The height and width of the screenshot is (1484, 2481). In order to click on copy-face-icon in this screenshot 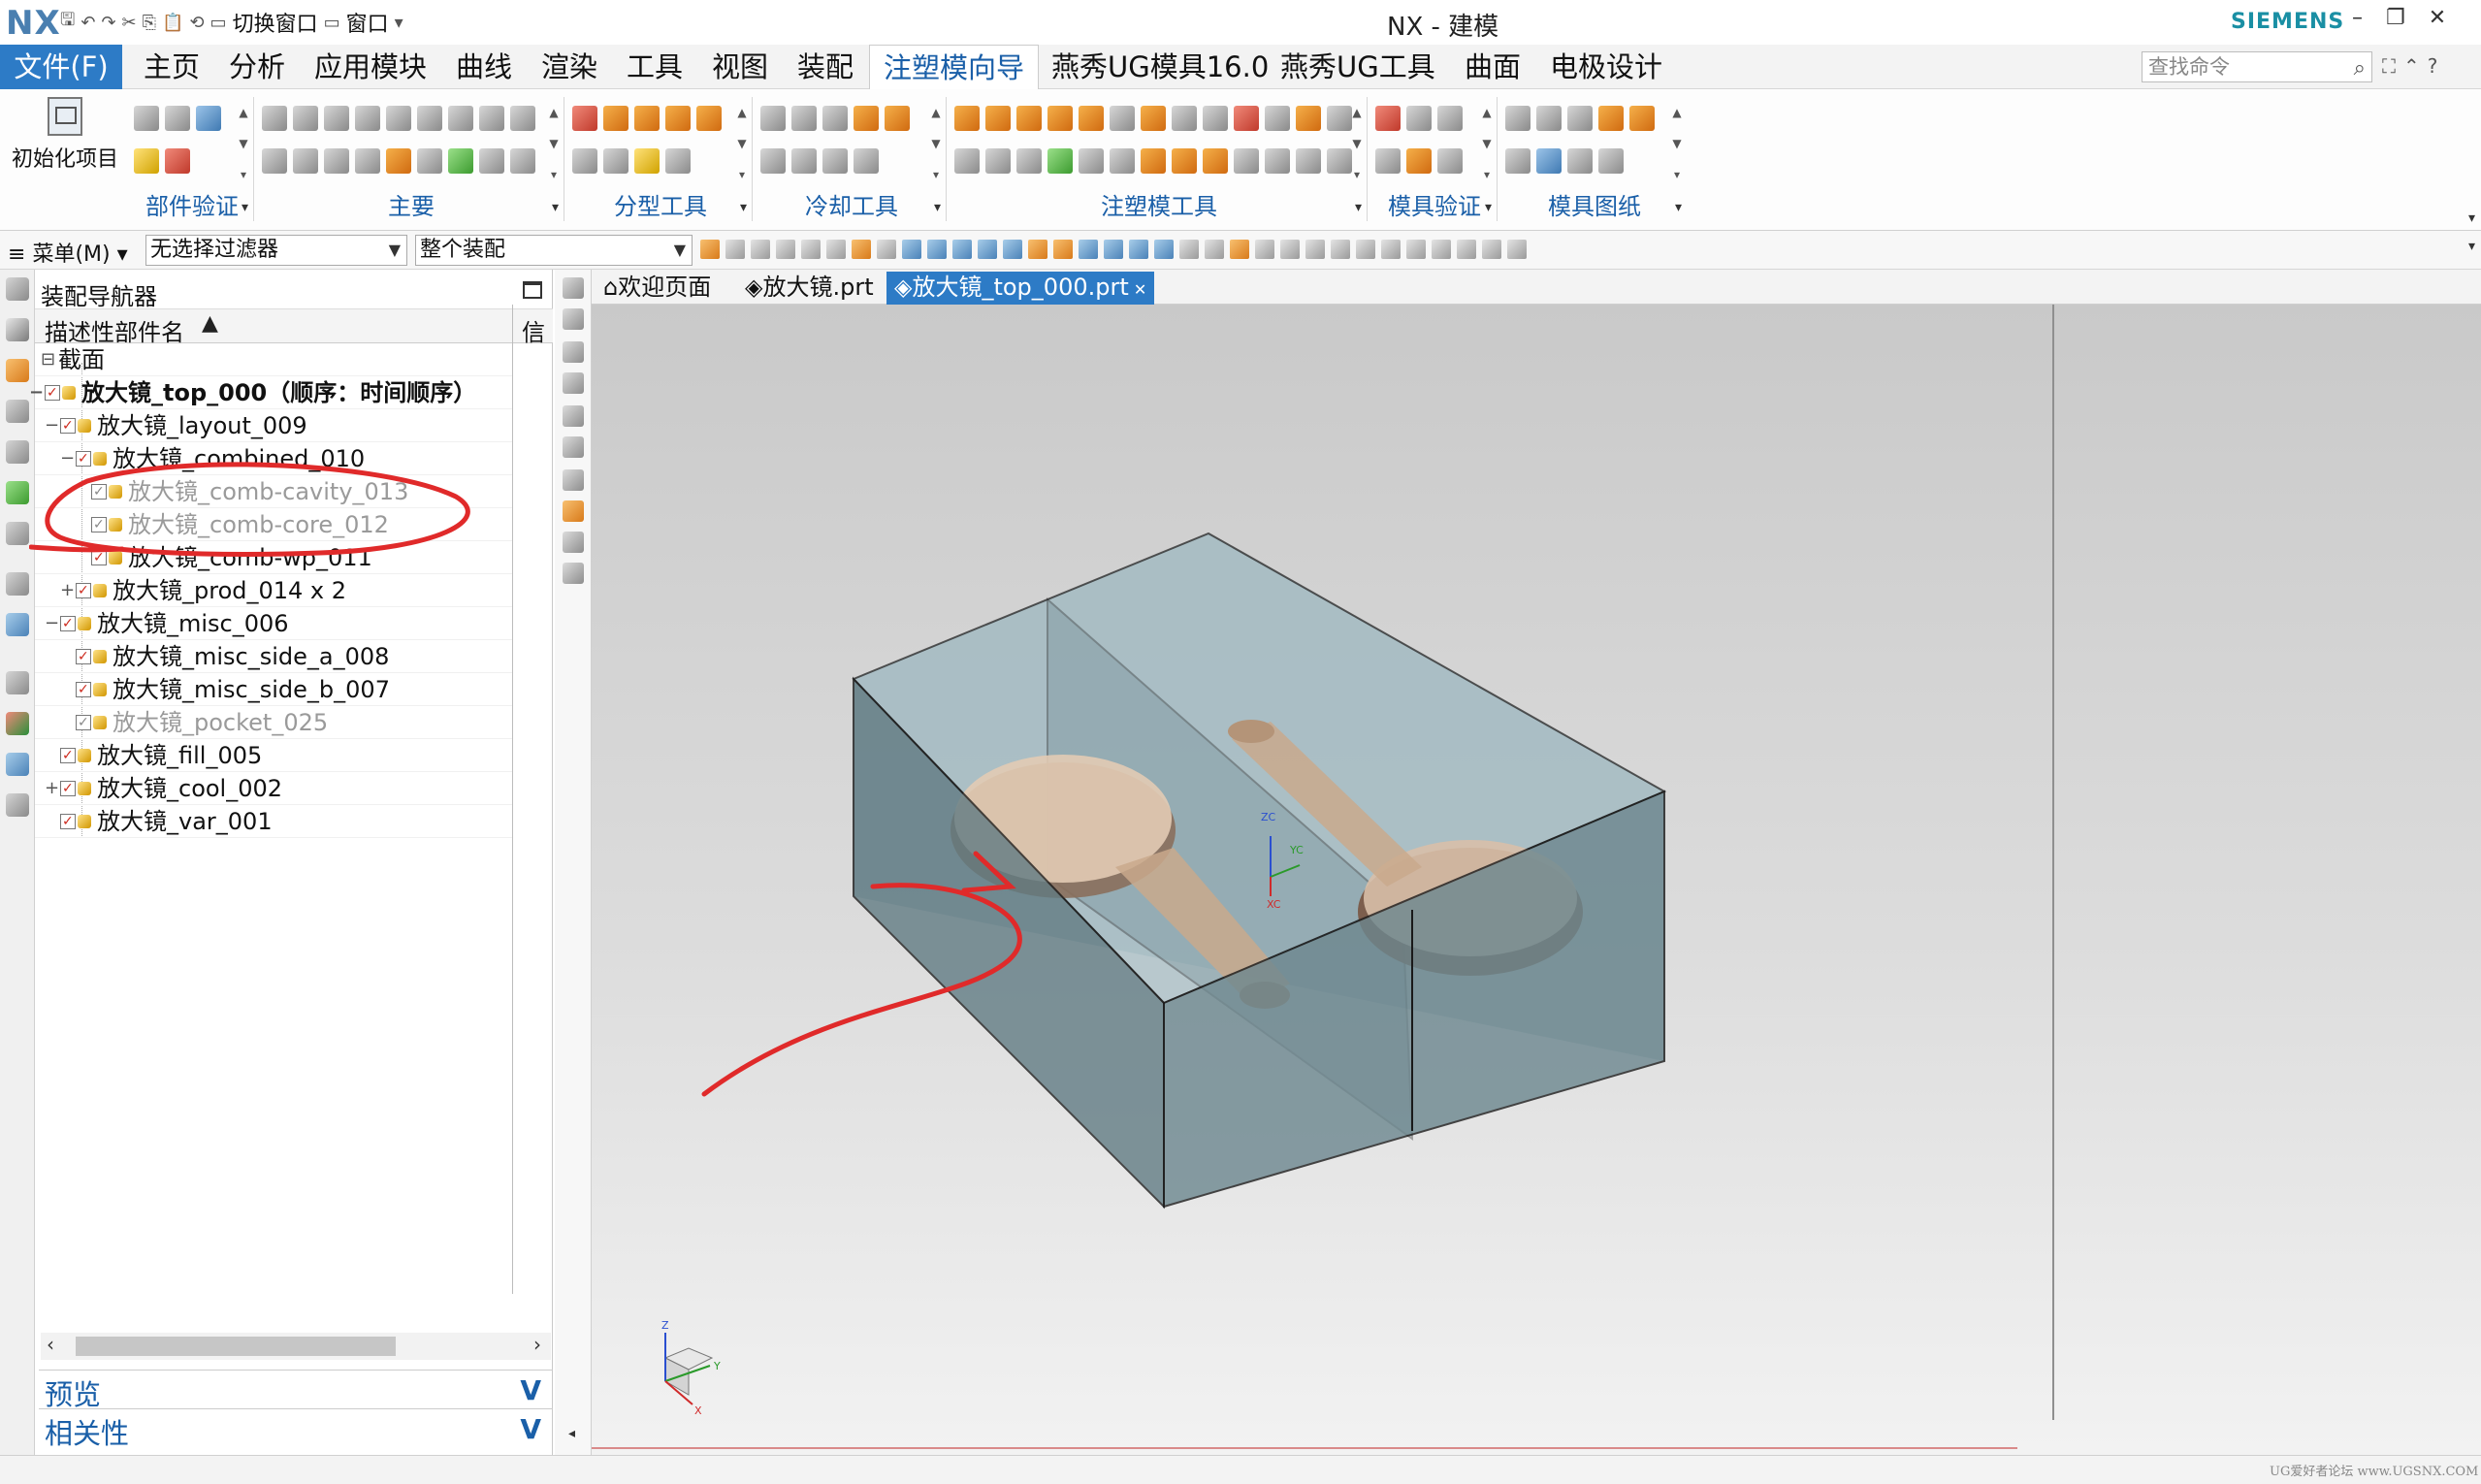, I will do `click(1122, 161)`.